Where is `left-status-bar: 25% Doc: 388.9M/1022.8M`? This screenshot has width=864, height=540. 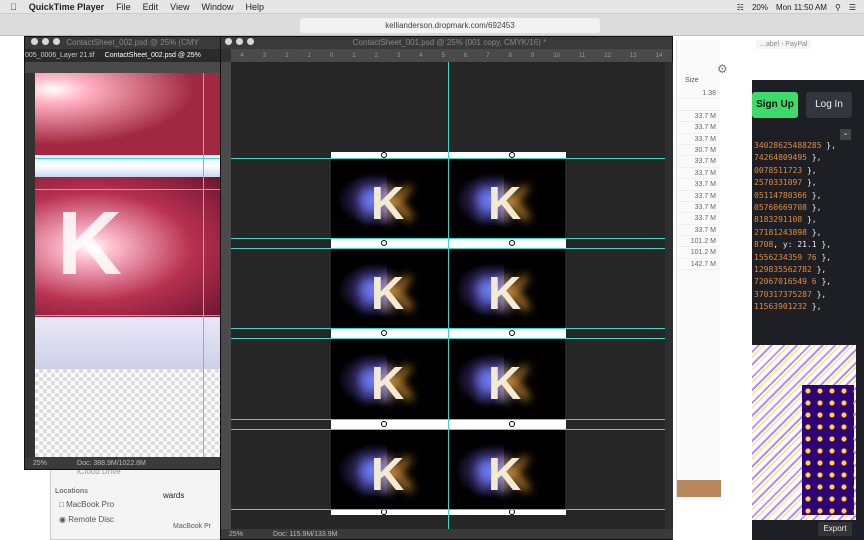
left-status-bar: 25% Doc: 388.9M/1022.8M is located at coordinates (122, 463).